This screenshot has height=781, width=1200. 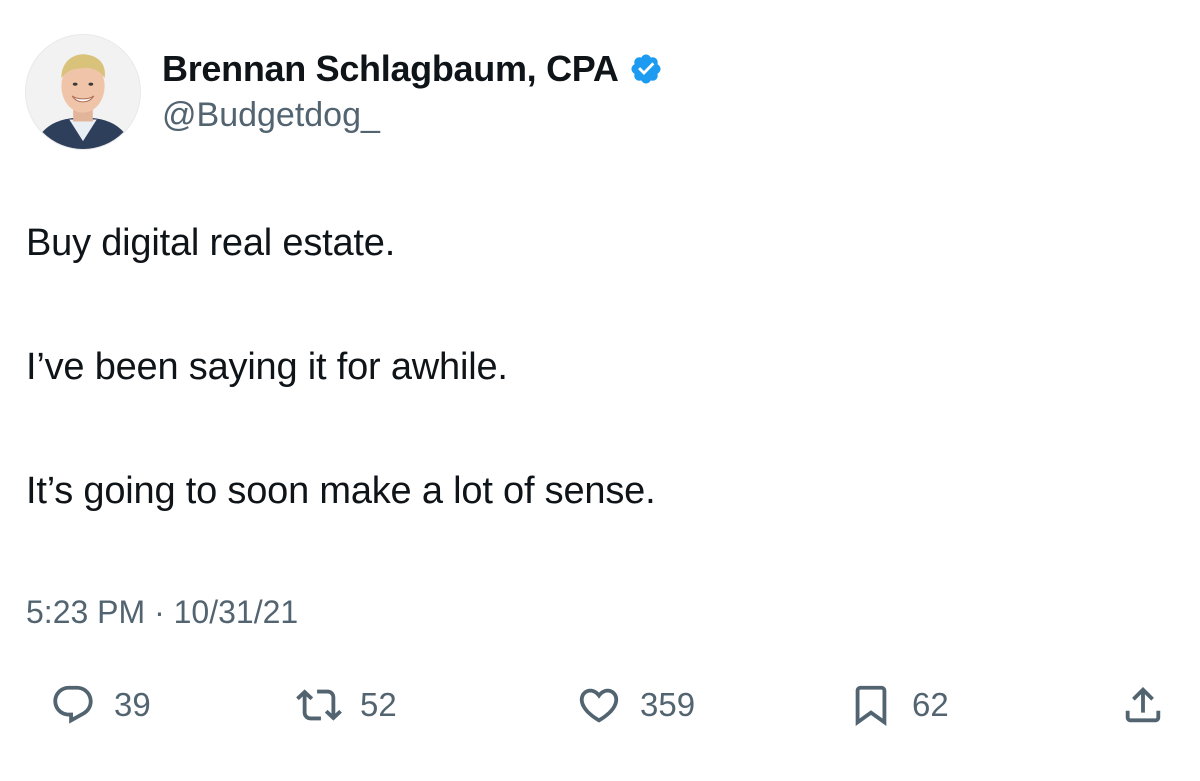 I want to click on retweet-icon, so click(x=319, y=705).